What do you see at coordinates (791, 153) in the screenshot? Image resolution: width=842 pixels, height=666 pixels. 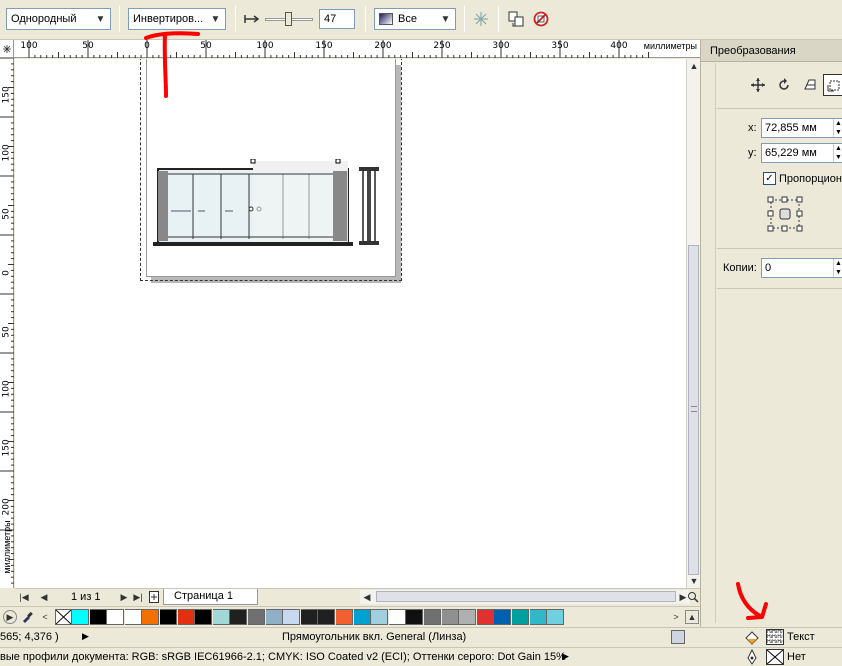 I see `y-position-value: 65,229 мм` at bounding box center [791, 153].